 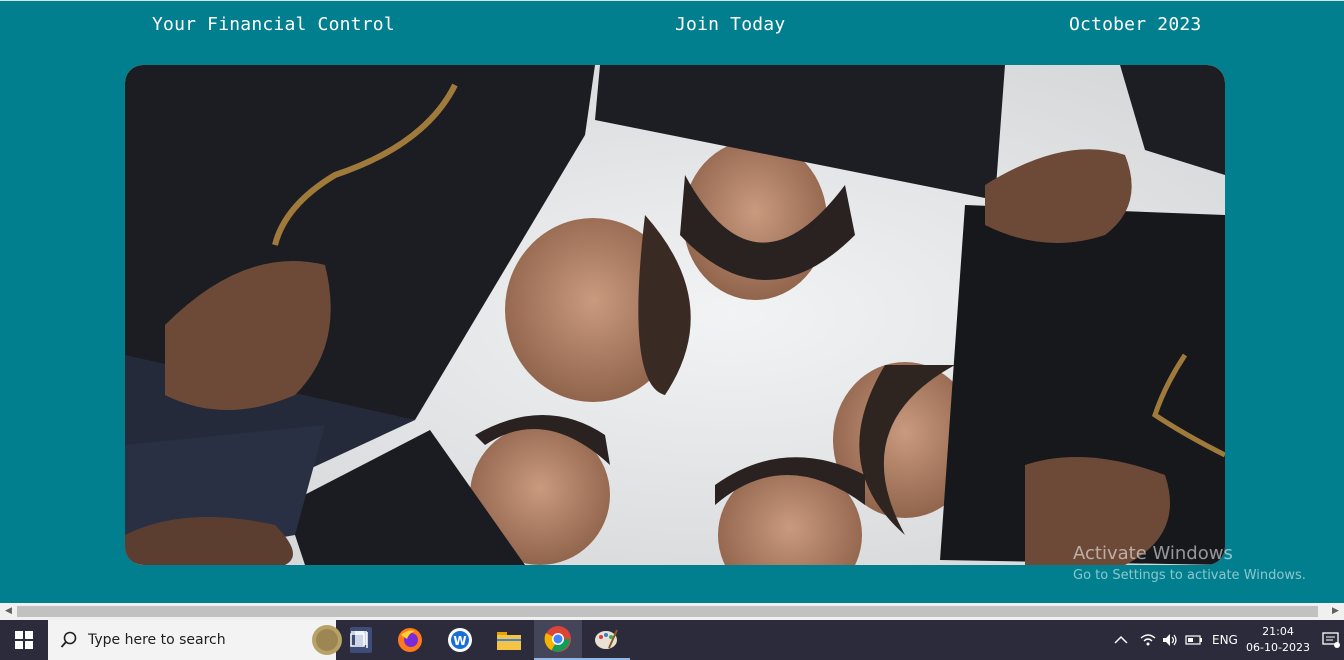 I want to click on activate-windows-title: Activate Windows, so click(x=1153, y=553).